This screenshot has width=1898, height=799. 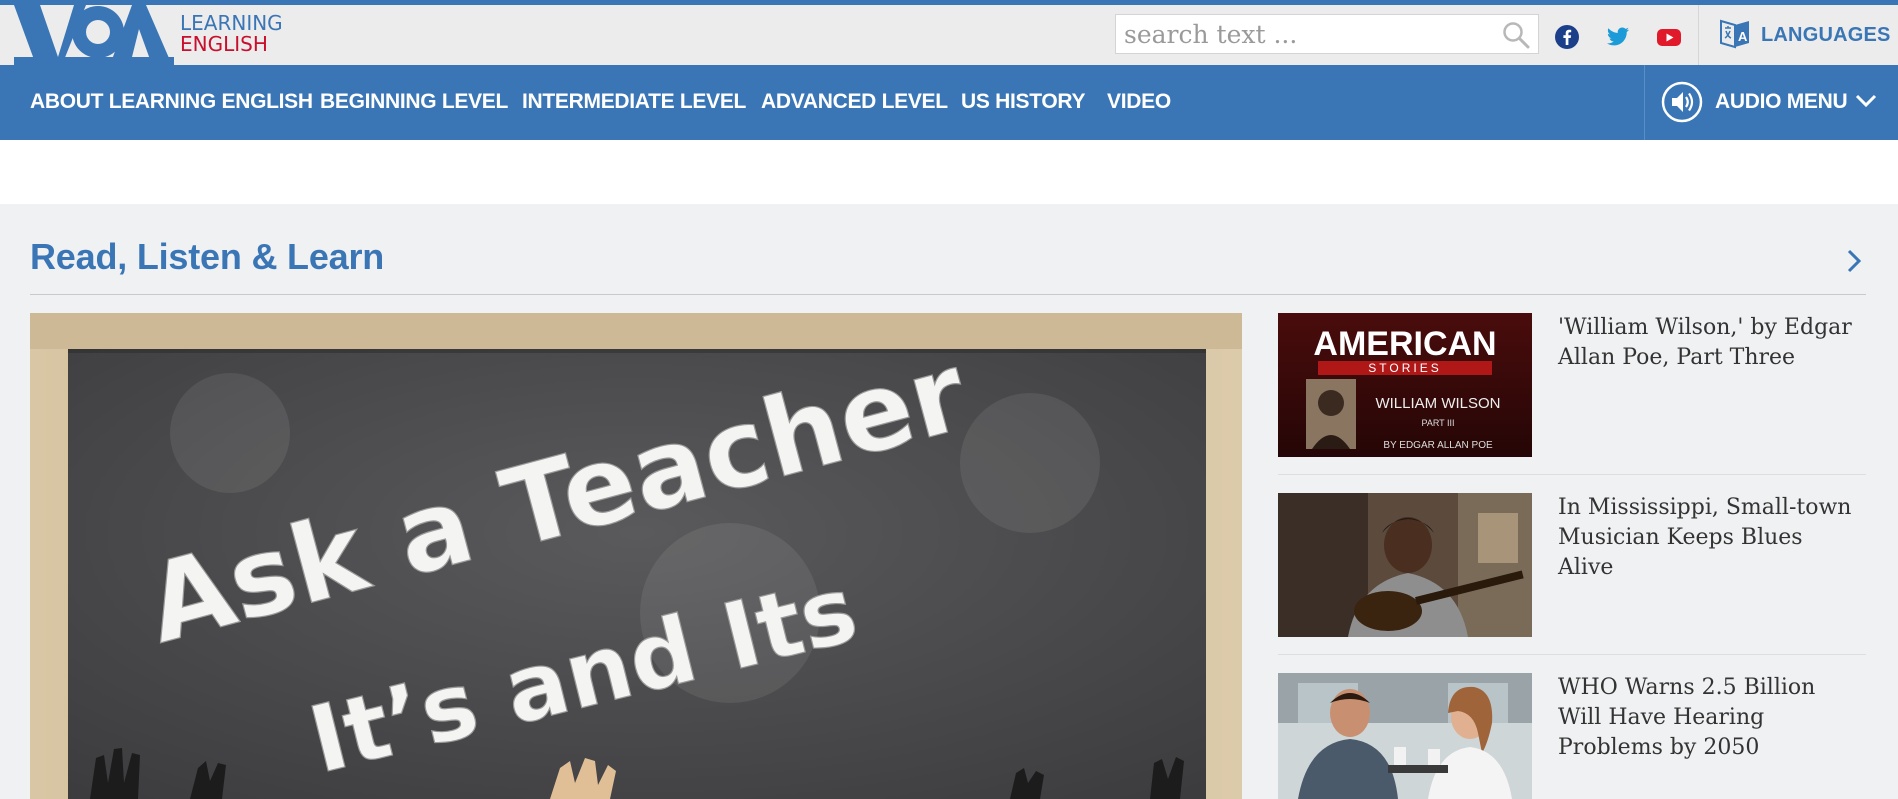 I want to click on audio-menu-button: AUDIO MENU, so click(x=1771, y=102).